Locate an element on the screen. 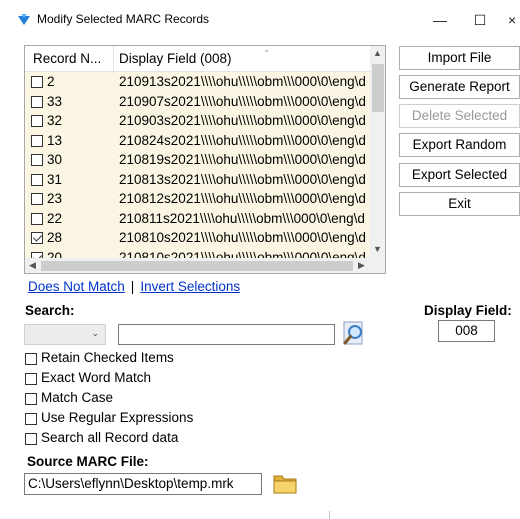  option-label: Retain Checked Items is located at coordinates (107, 357).